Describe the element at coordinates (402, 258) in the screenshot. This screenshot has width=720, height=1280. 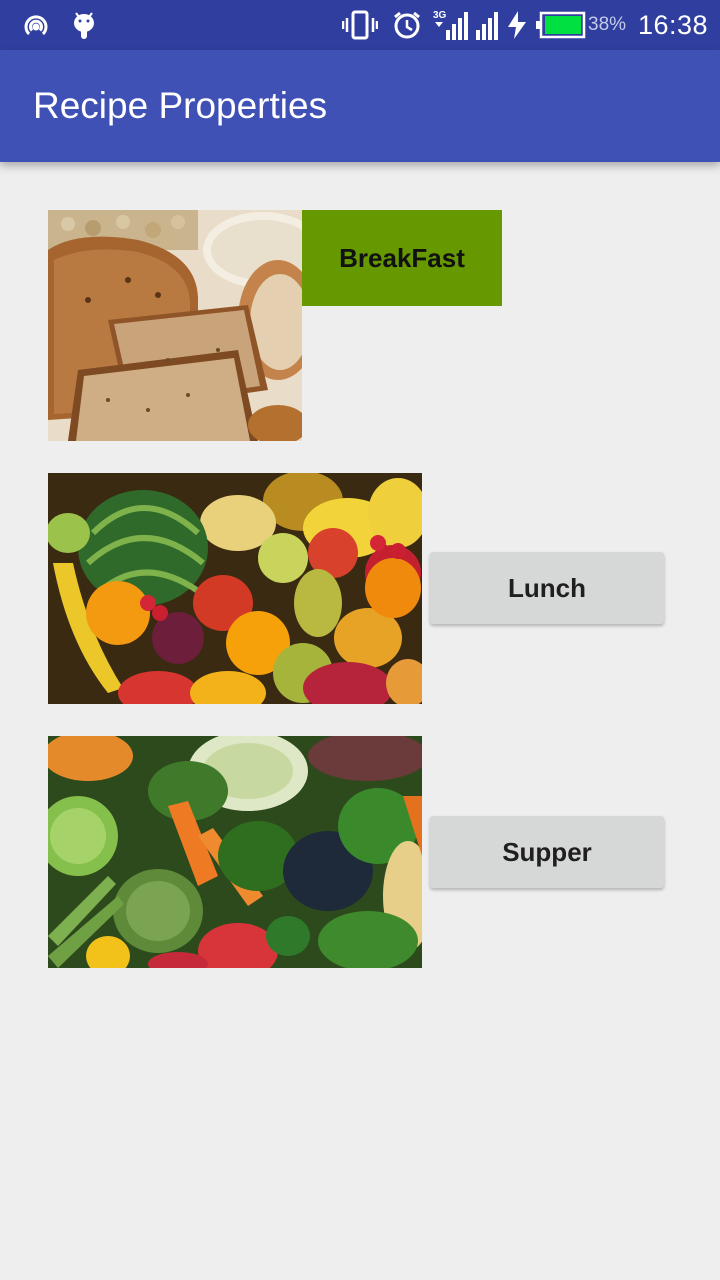
I see `breakfast-button: BreakFast` at that location.